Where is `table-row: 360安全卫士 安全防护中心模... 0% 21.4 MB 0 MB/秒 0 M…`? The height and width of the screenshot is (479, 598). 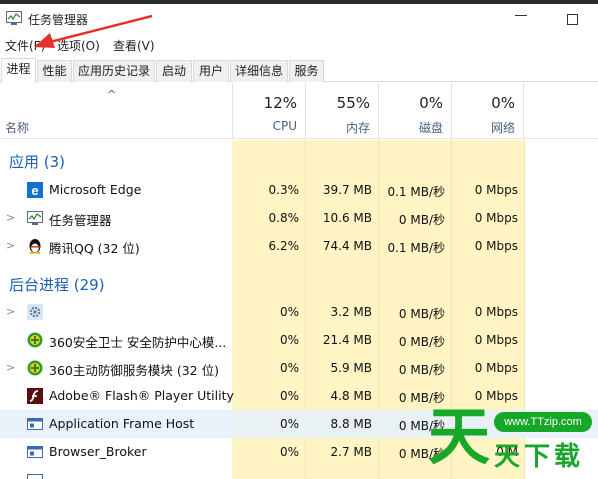 table-row: 360安全卫士 安全防护中心模... 0% 21.4 MB 0 MB/秒 0 M… is located at coordinates (299, 340).